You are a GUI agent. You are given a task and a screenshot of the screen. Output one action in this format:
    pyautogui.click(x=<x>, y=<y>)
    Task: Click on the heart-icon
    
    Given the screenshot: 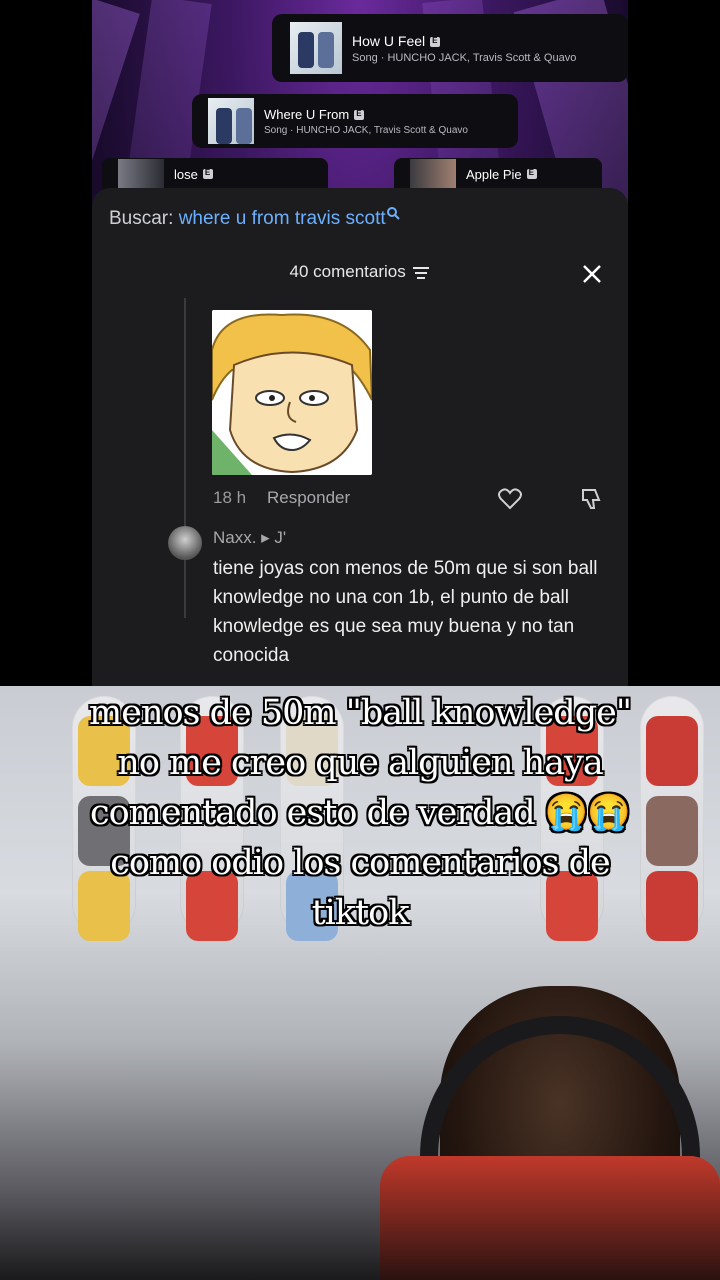 What is the action you would take?
    pyautogui.click(x=510, y=499)
    